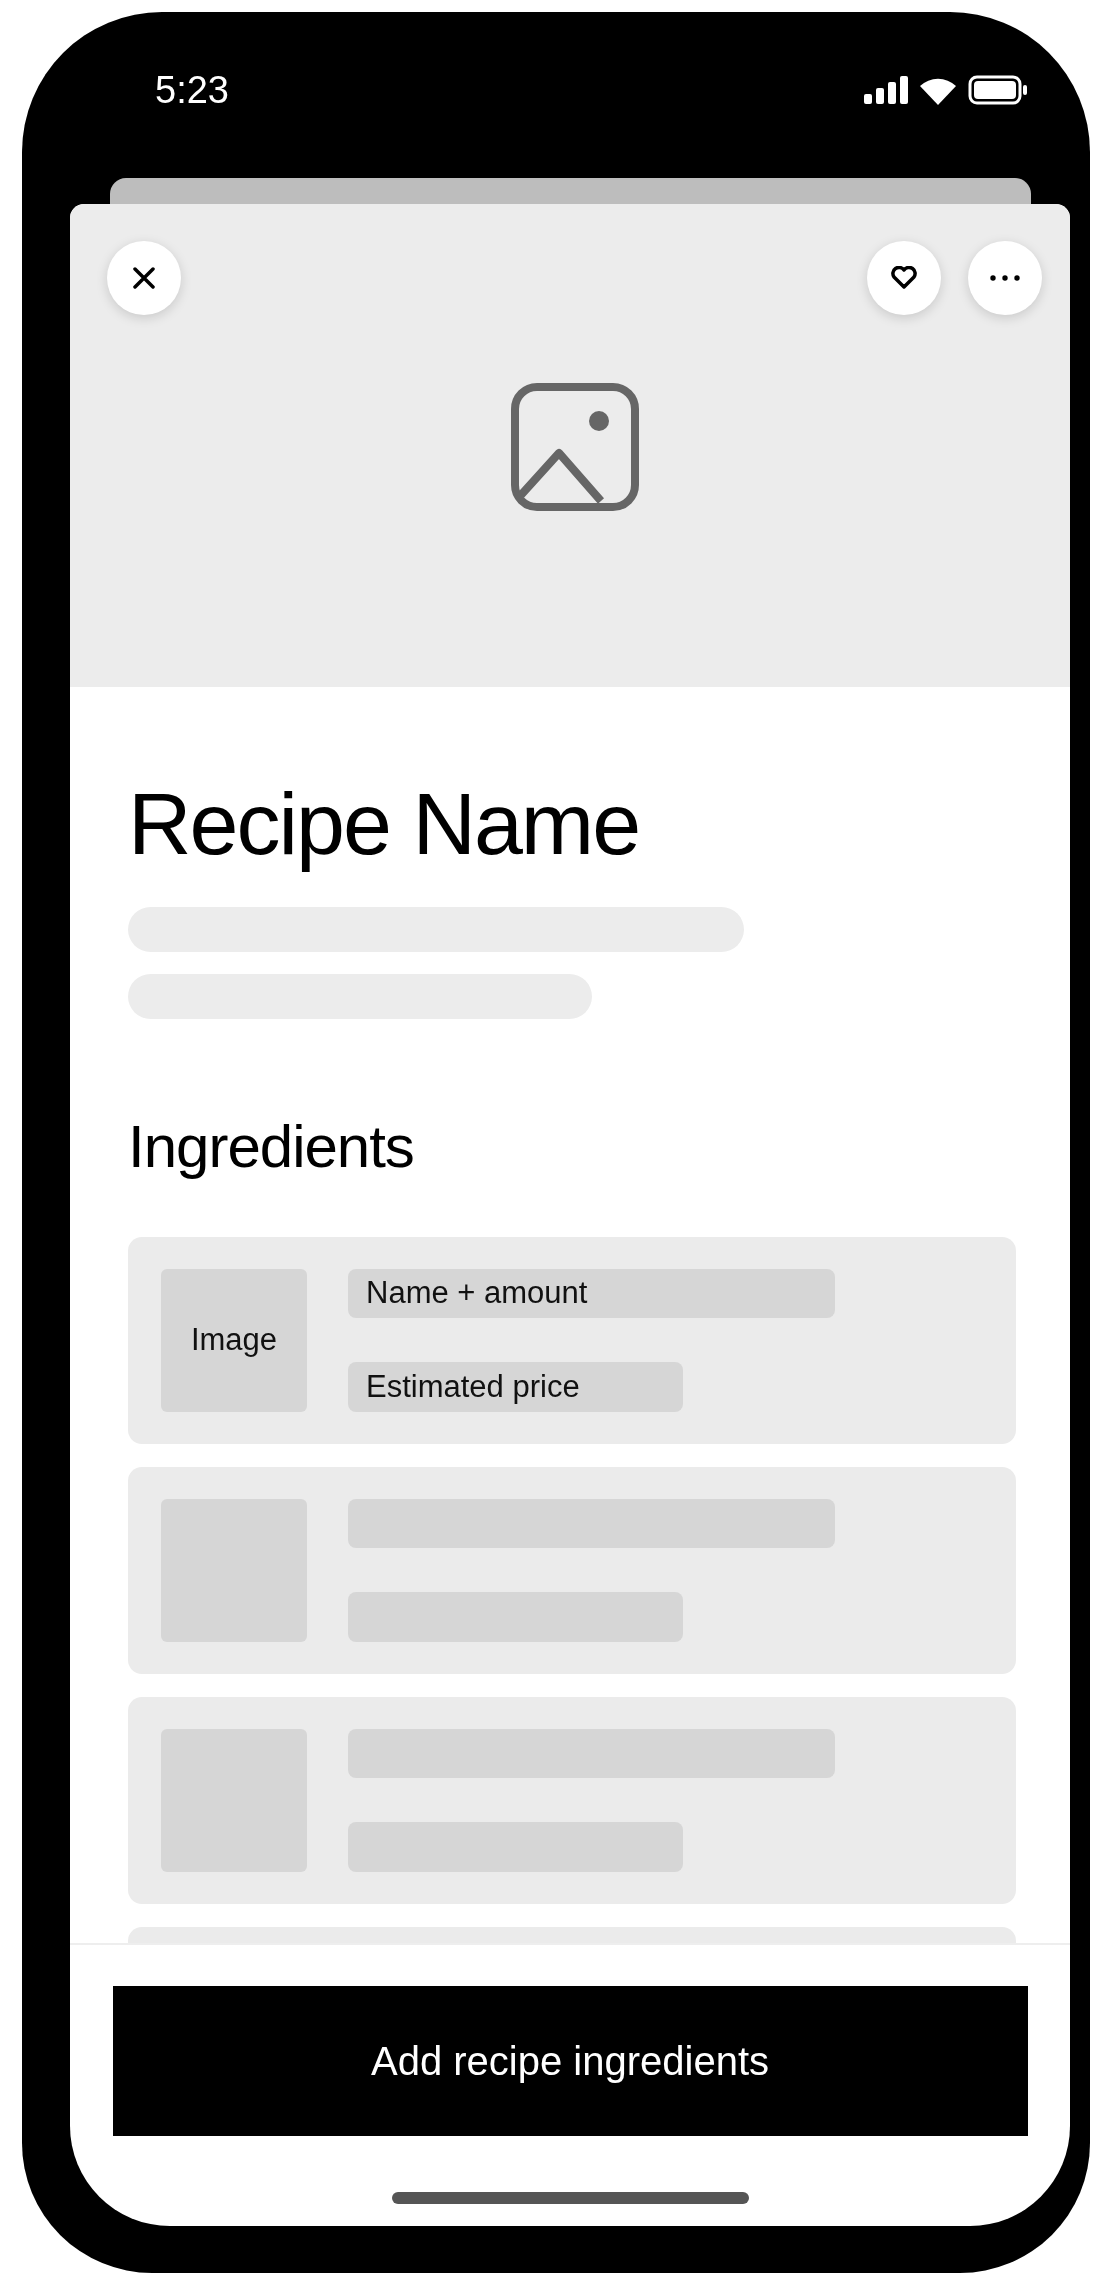 Image resolution: width=1112 pixels, height=2273 pixels. I want to click on ingredient-card: Image Name + amount Estimated price, so click(572, 1340).